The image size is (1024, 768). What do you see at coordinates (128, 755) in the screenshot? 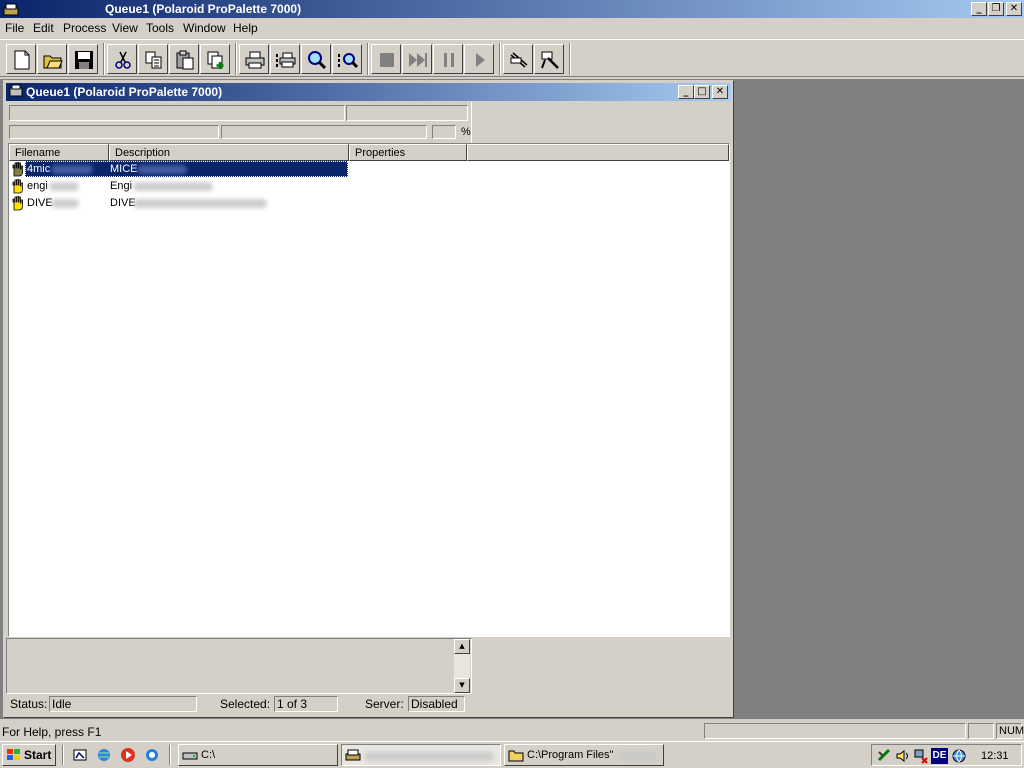
I see `media-player-icon` at bounding box center [128, 755].